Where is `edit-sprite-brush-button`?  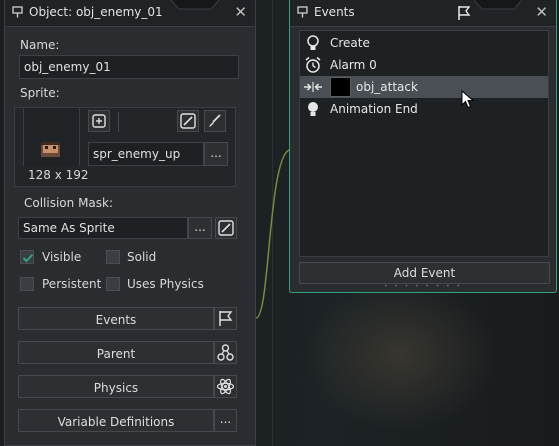 edit-sprite-brush-button is located at coordinates (215, 121).